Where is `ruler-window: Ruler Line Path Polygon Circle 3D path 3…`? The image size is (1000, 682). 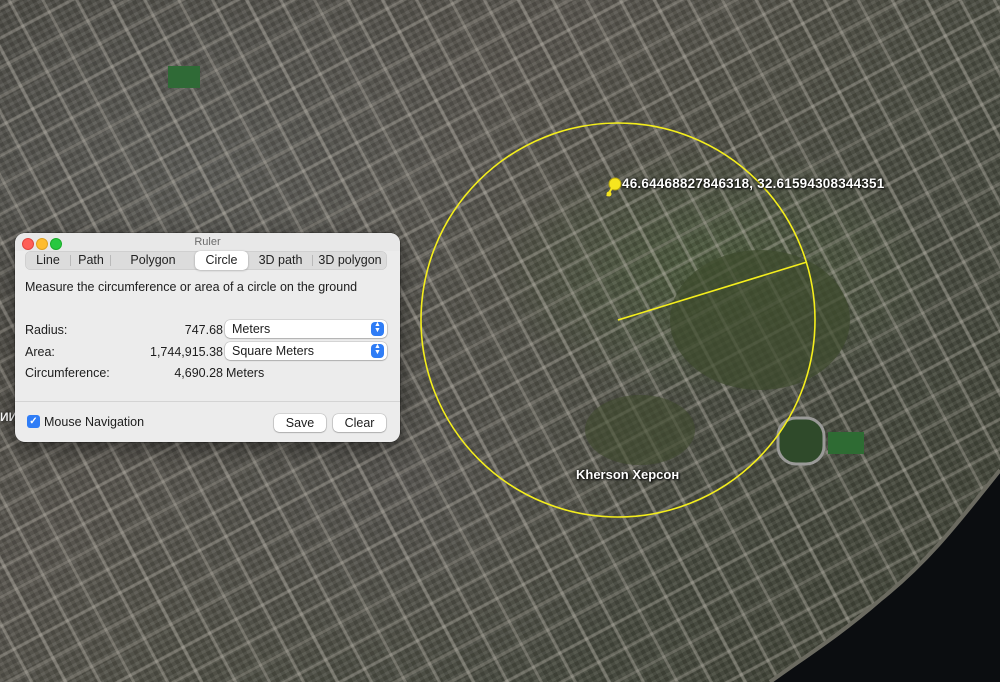
ruler-window: Ruler Line Path Polygon Circle 3D path 3… is located at coordinates (207, 337).